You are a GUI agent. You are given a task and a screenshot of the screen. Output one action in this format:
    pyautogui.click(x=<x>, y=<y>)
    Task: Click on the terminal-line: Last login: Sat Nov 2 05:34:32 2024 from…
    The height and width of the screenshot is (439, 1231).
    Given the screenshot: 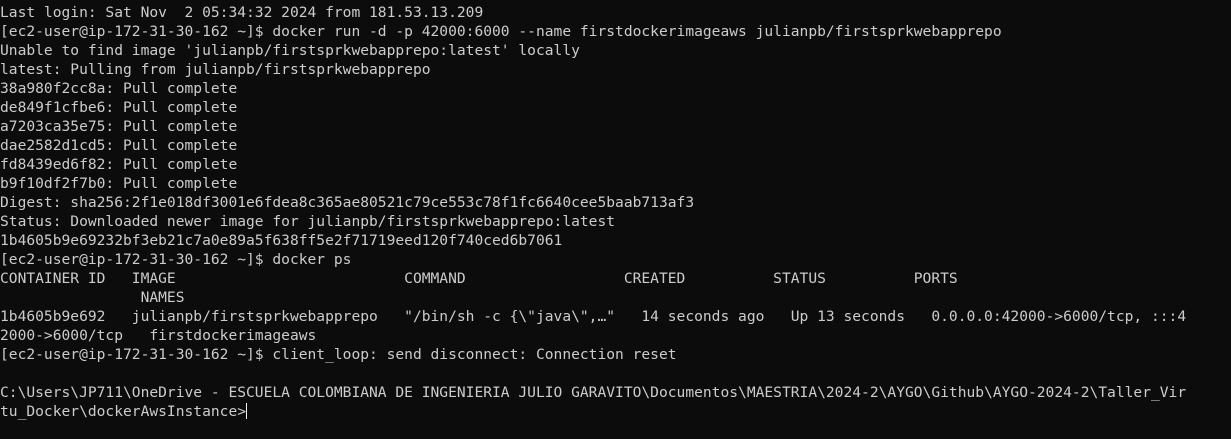 What is the action you would take?
    pyautogui.click(x=242, y=12)
    